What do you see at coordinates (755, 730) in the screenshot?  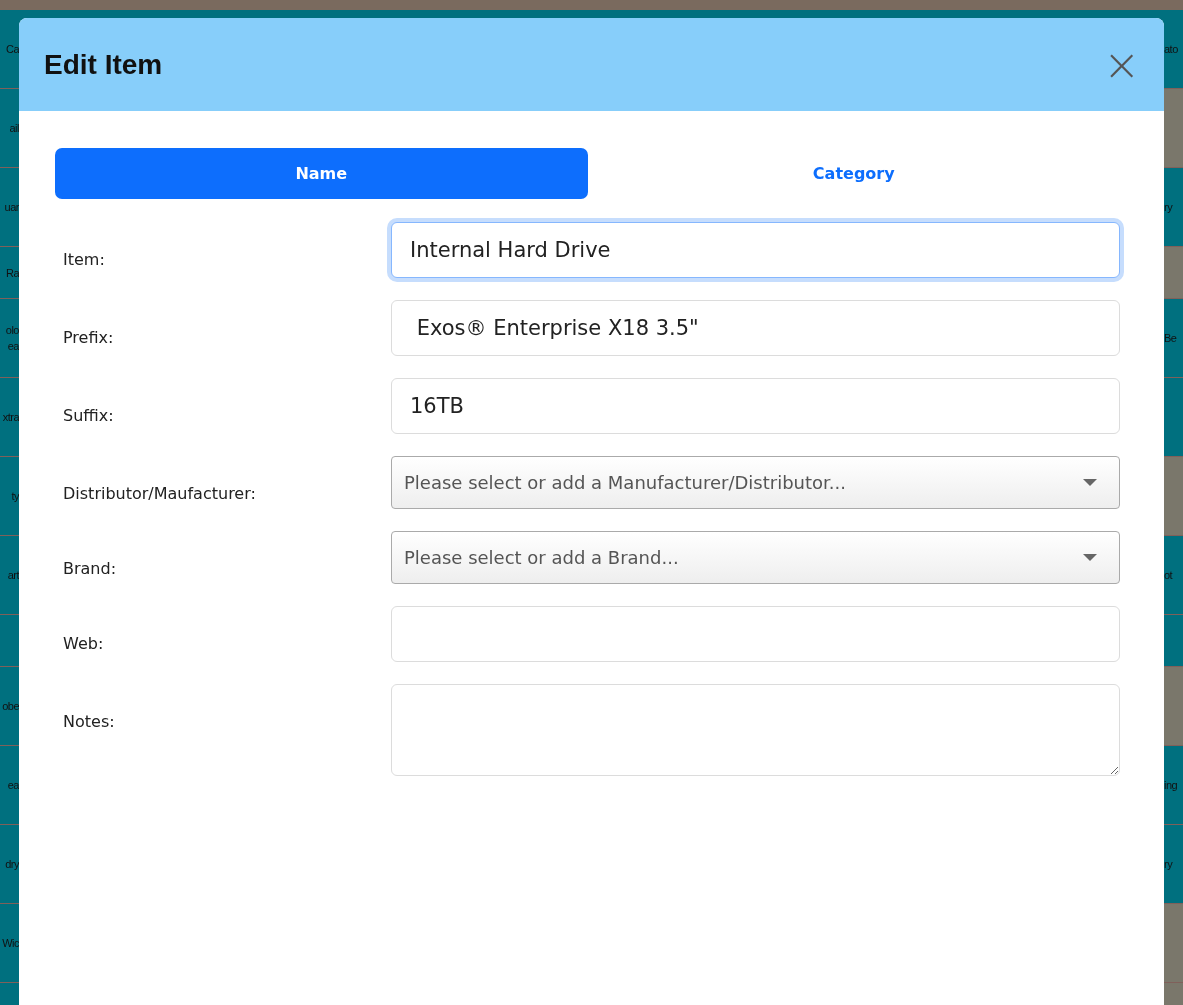 I see `text-area` at bounding box center [755, 730].